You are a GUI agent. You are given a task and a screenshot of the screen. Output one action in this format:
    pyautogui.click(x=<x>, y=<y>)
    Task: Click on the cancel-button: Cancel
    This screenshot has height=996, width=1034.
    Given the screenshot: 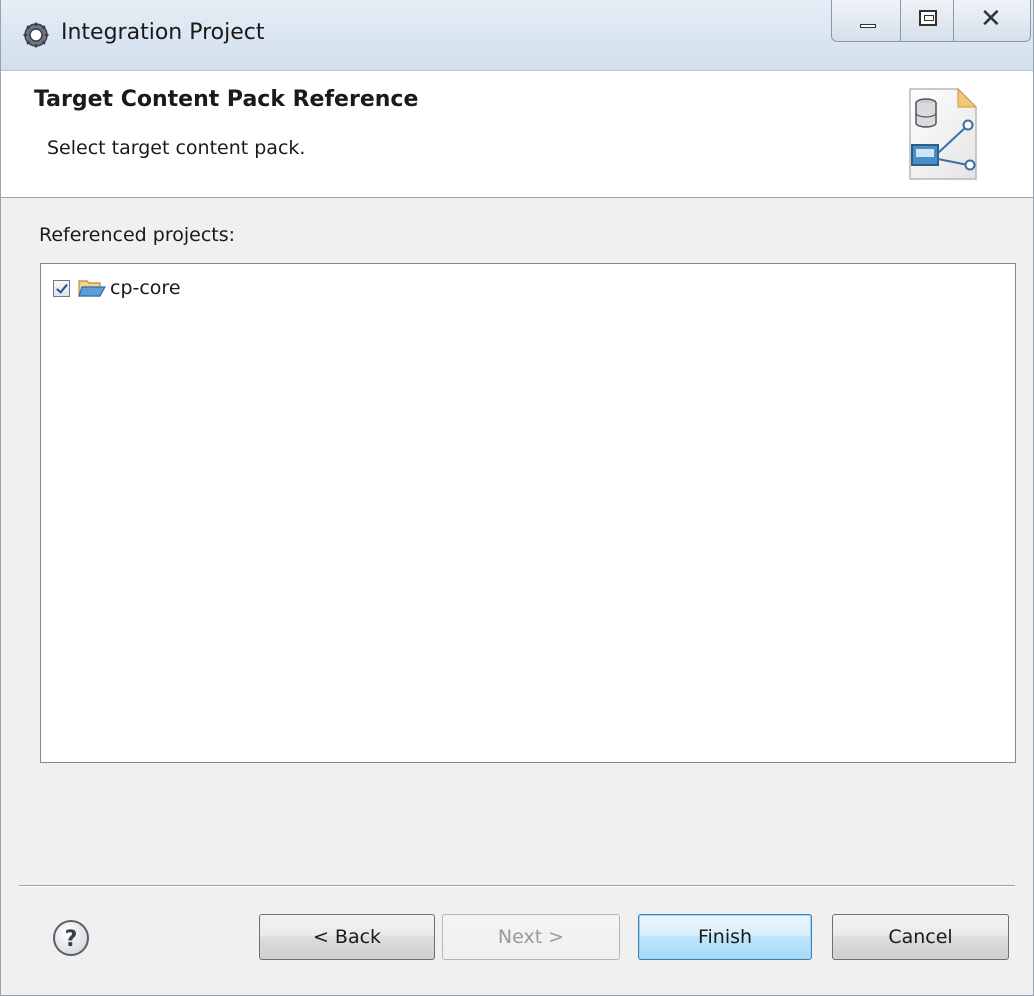 What is the action you would take?
    pyautogui.click(x=920, y=937)
    